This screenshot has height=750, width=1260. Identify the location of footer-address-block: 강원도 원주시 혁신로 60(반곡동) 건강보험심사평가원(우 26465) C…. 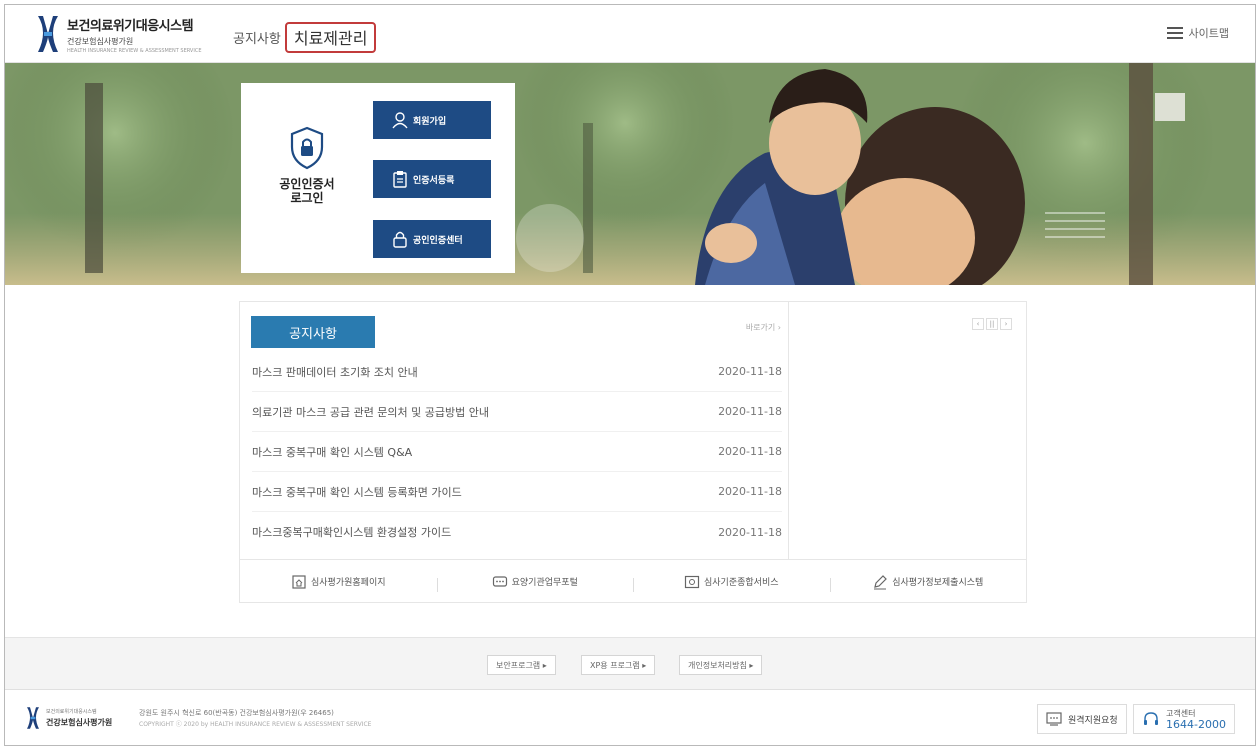
(255, 719).